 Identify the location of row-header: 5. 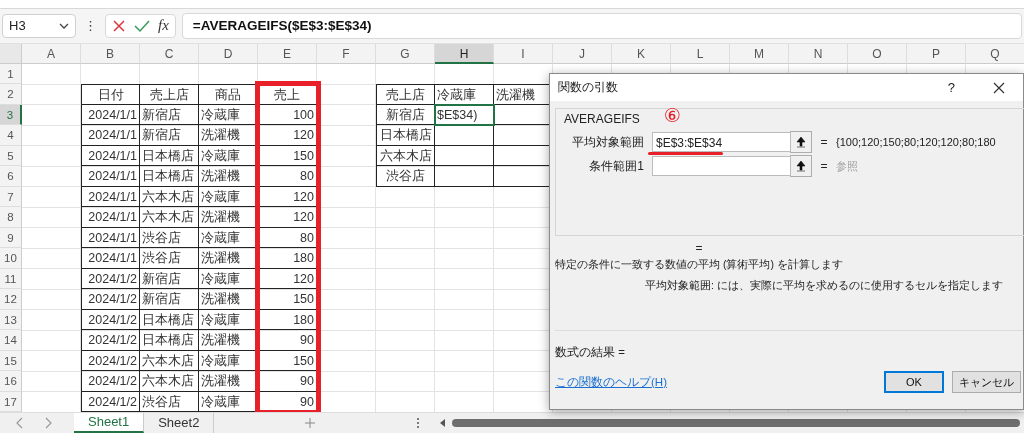
(11, 156).